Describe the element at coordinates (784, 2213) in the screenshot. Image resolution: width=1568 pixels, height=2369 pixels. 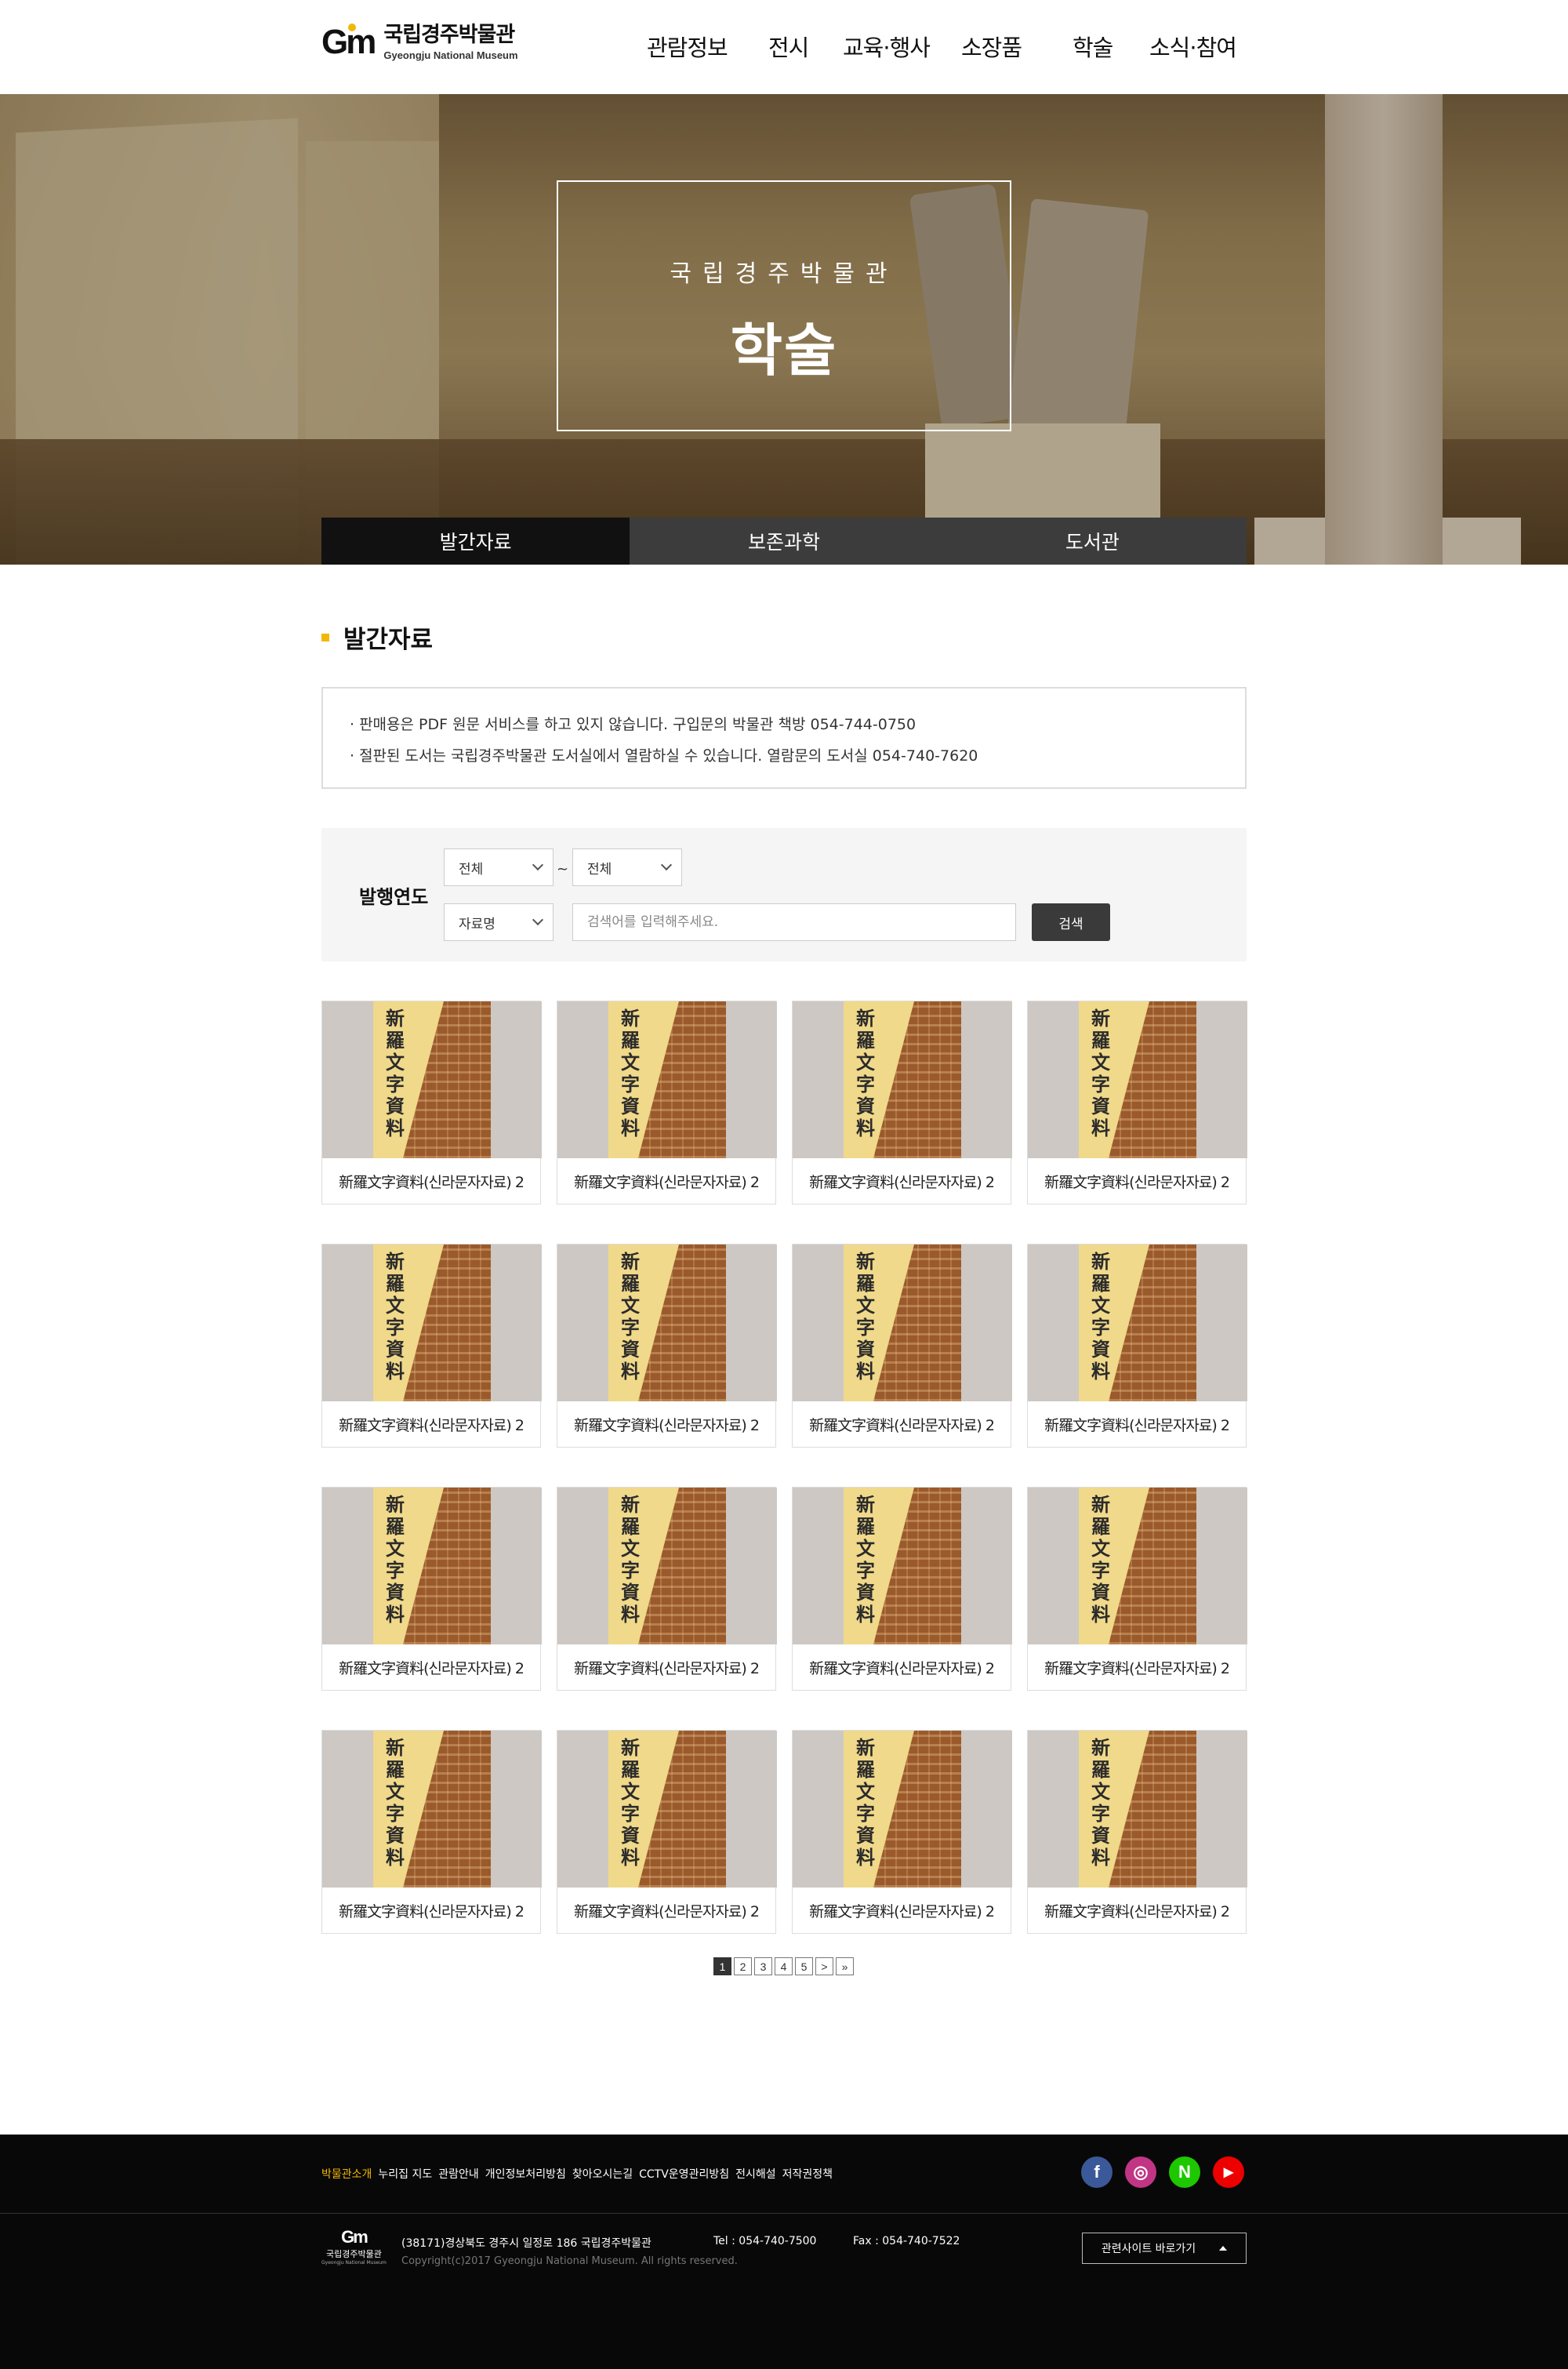
I see `footer-divider` at that location.